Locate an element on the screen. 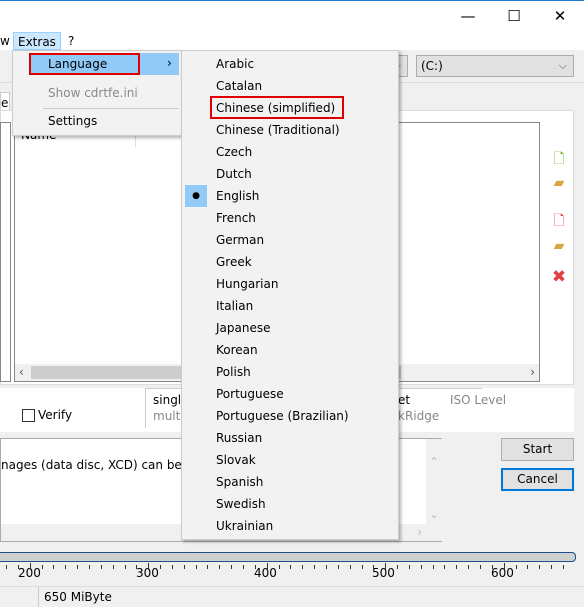  iso-level-label: ISO Level is located at coordinates (478, 400).